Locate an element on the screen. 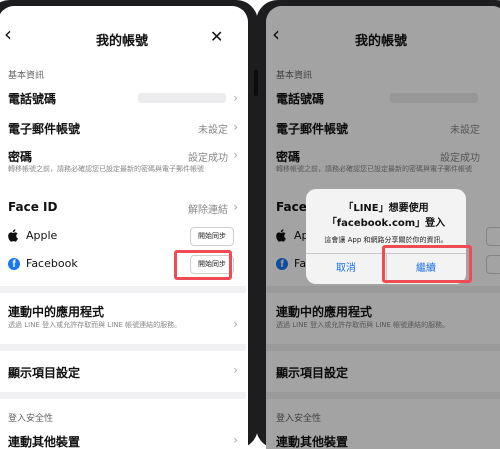 The image size is (500, 449). email-value: 未設定 is located at coordinates (213, 130).